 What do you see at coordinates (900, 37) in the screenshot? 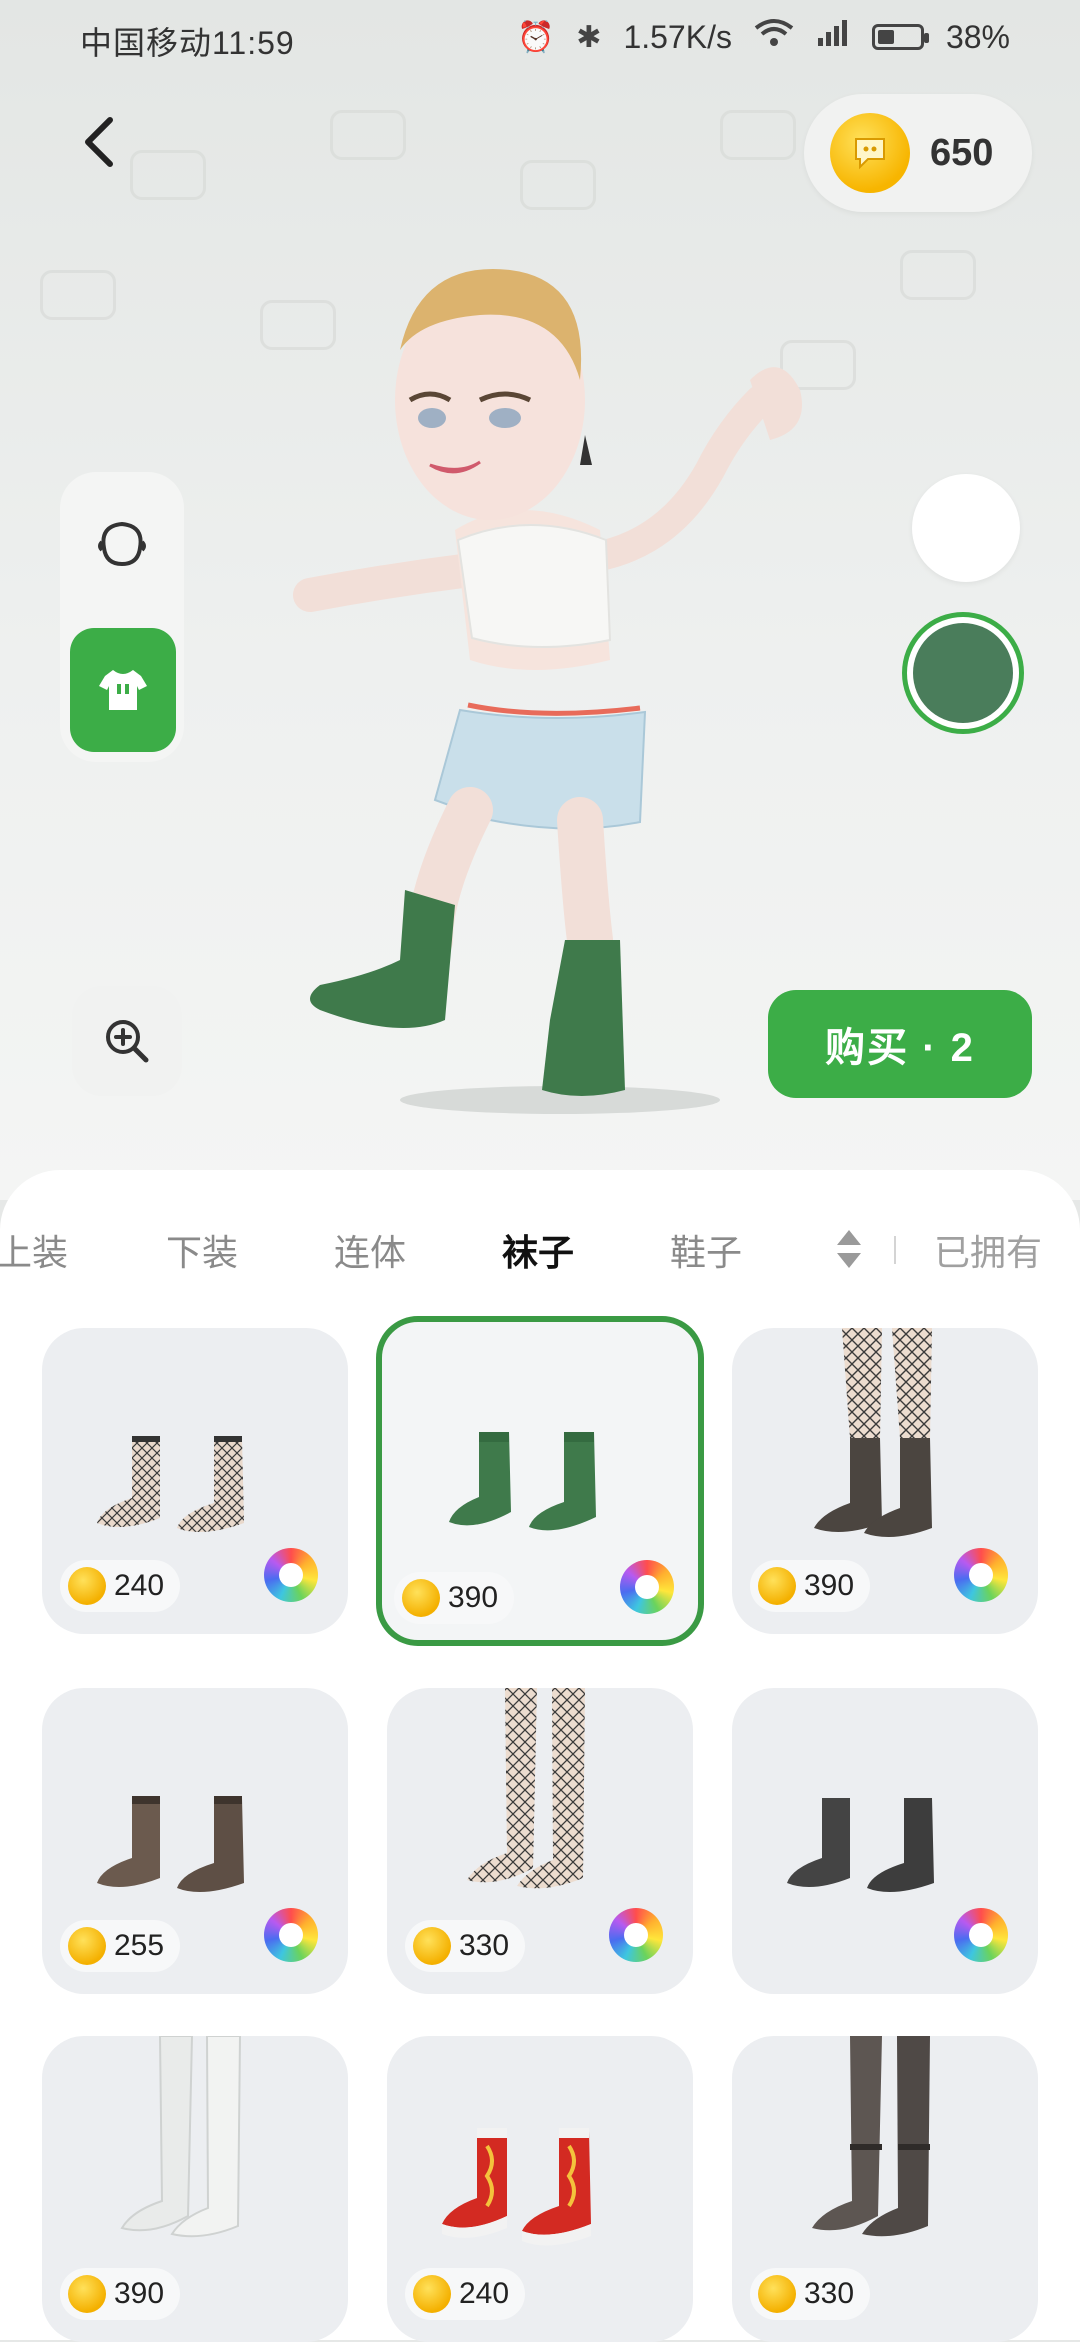
I see `battery-icon` at bounding box center [900, 37].